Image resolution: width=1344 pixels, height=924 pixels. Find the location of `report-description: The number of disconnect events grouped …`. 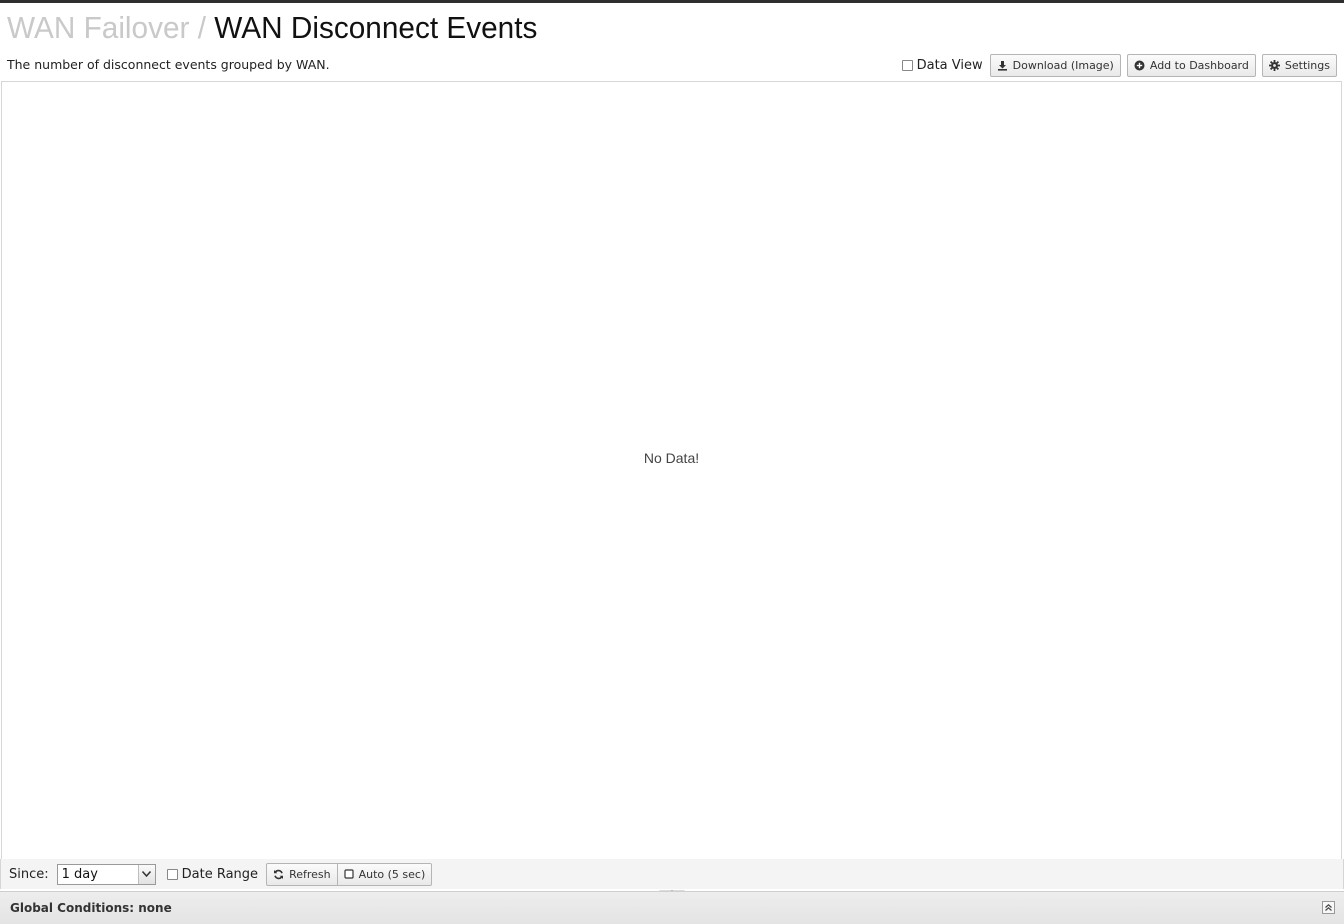

report-description: The number of disconnect events grouped … is located at coordinates (168, 64).